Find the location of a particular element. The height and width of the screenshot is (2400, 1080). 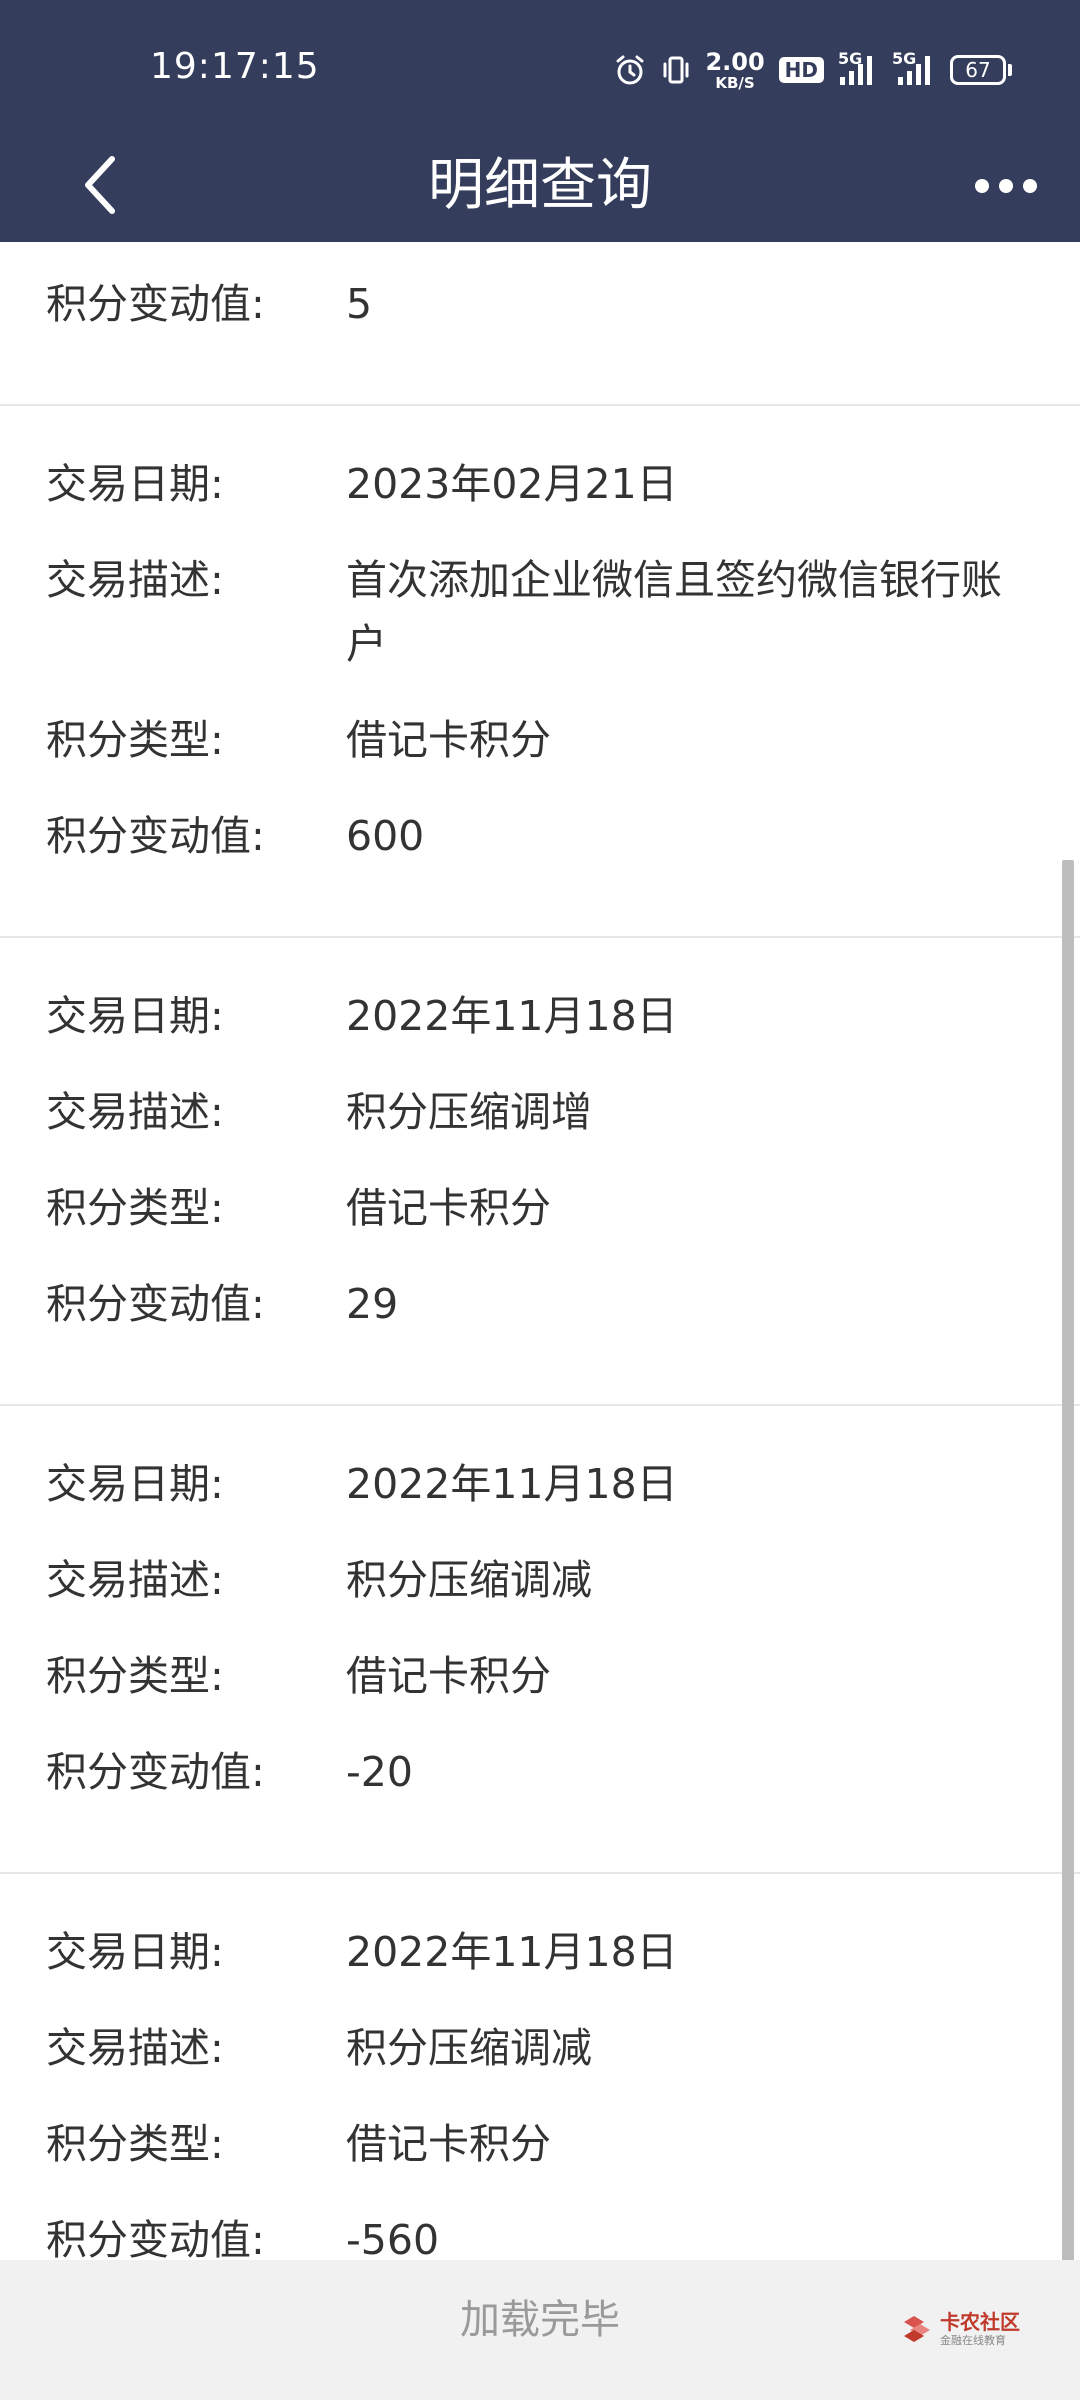

record-row-date: 交易日期: 2023年02月21日 is located at coordinates (540, 500).